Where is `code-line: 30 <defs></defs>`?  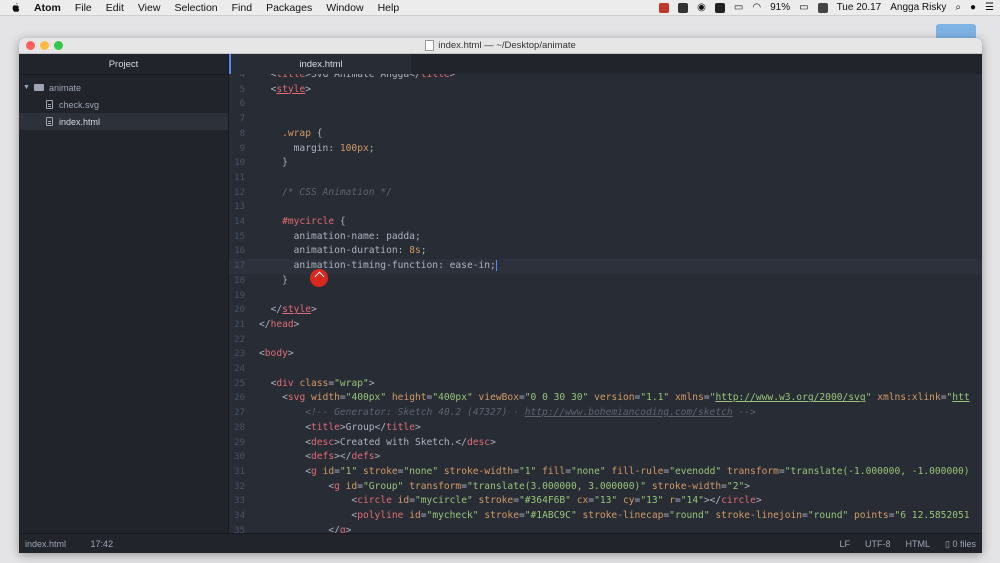
code-line: 30 <defs></defs> is located at coordinates (605, 457).